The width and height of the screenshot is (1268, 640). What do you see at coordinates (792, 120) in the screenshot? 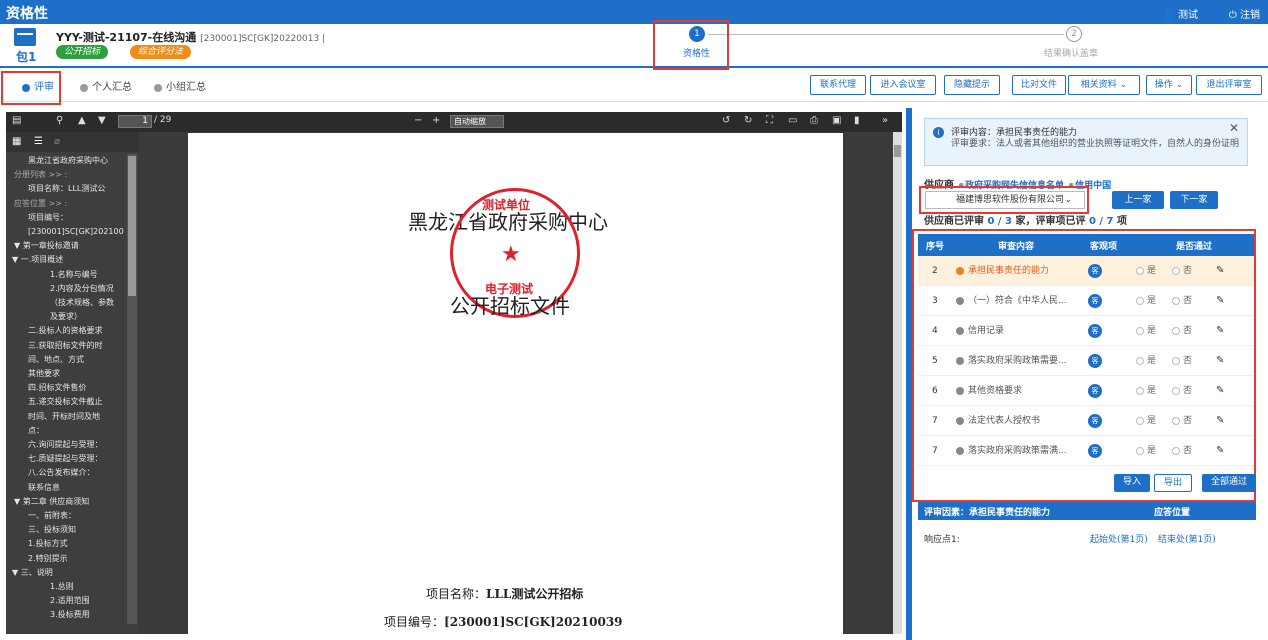
I see `open-file-icon: ▭` at bounding box center [792, 120].